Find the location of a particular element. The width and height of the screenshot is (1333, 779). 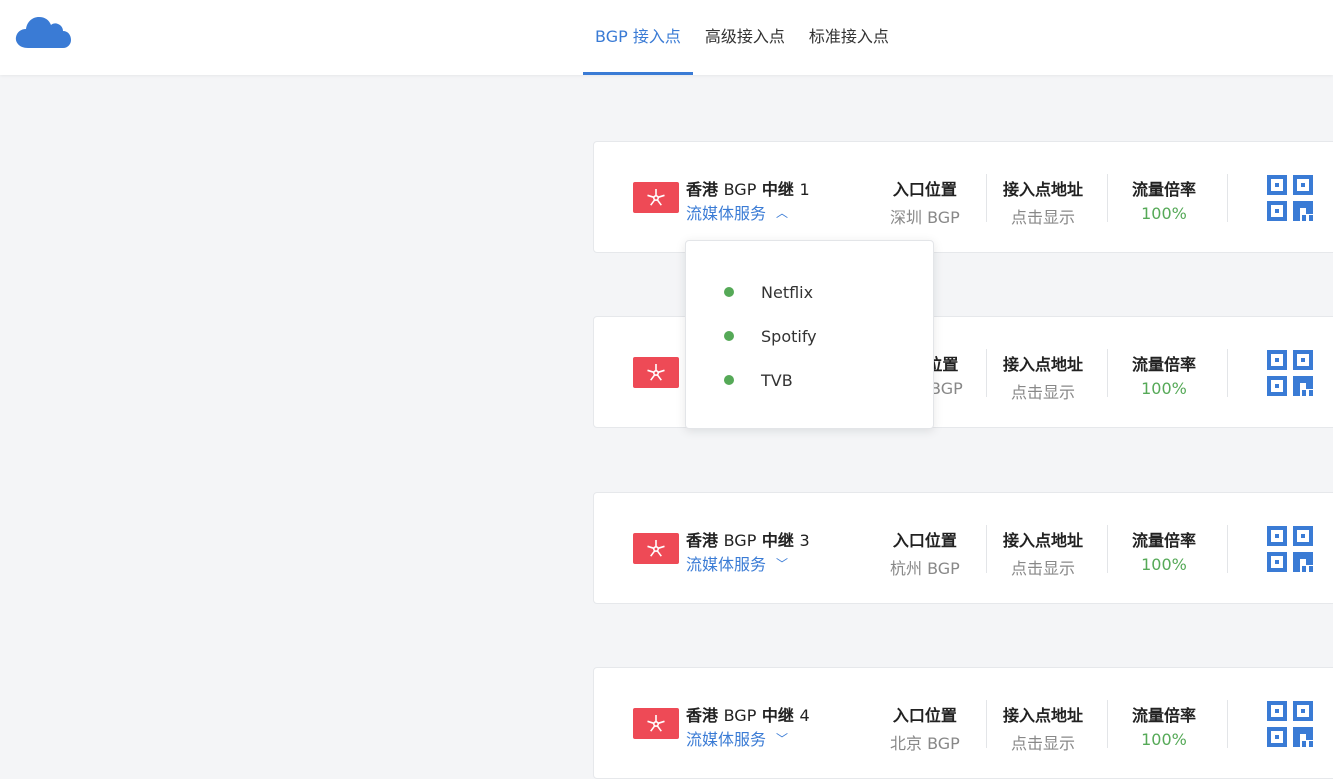

top-navigation-bar: BGP 接入点 高级接入点 标准接入点 is located at coordinates (666, 37).